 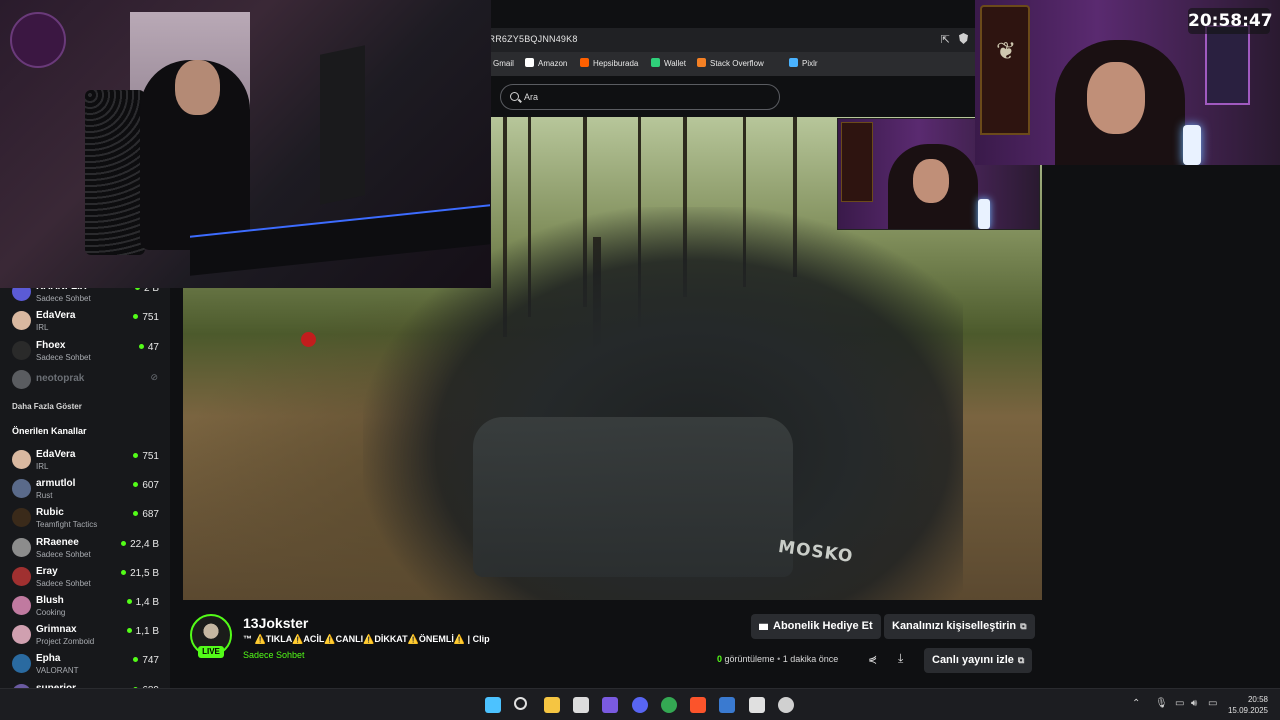 I want to click on channel-name: RRaenee, so click(x=57, y=542).